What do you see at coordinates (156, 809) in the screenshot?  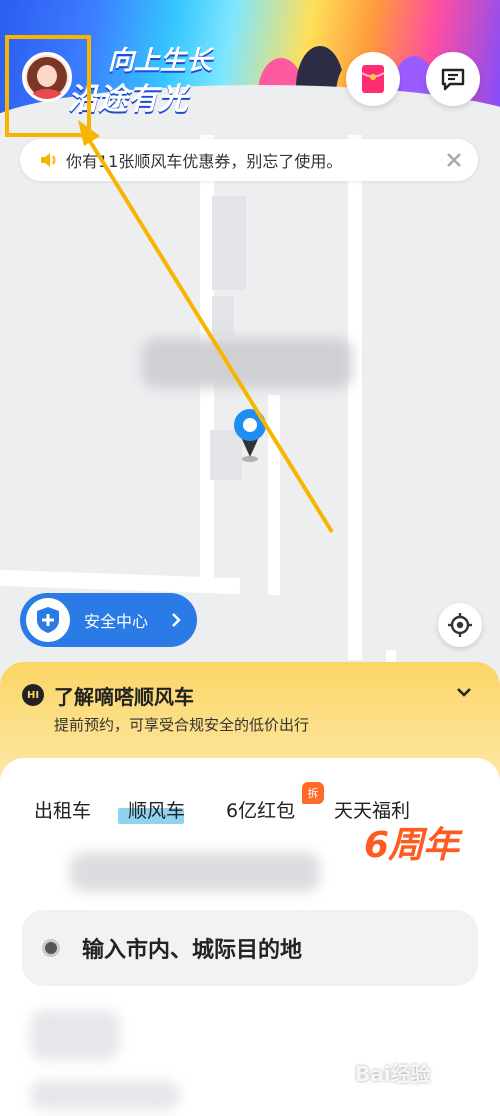 I see `tab-hitch-ride: 顺风车` at bounding box center [156, 809].